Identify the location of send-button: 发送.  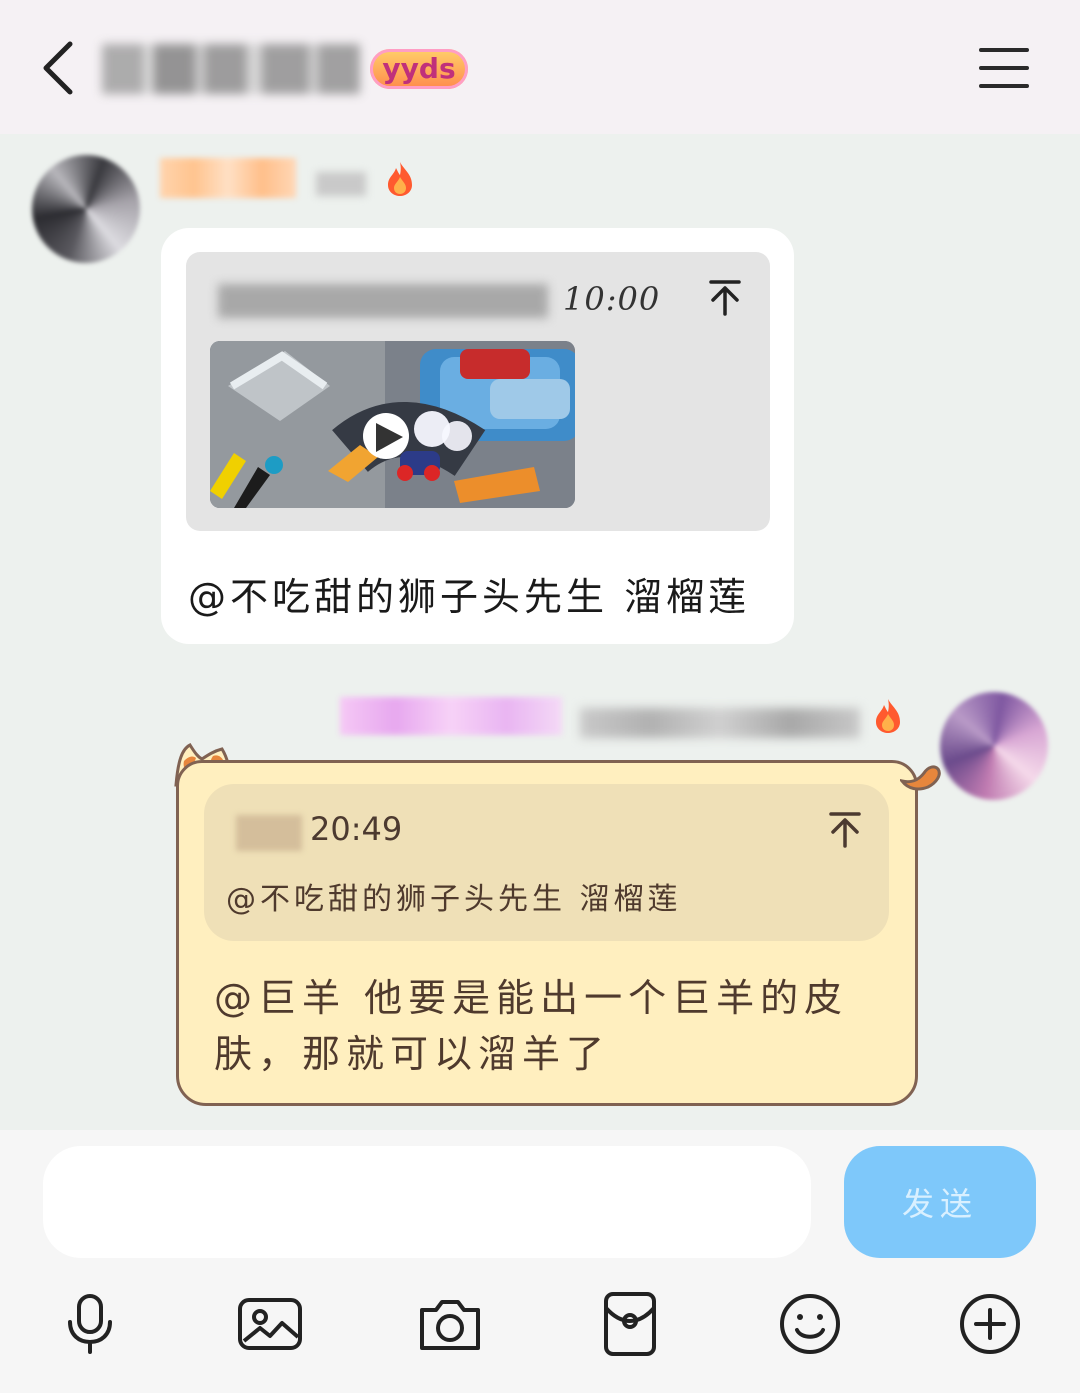
(940, 1202).